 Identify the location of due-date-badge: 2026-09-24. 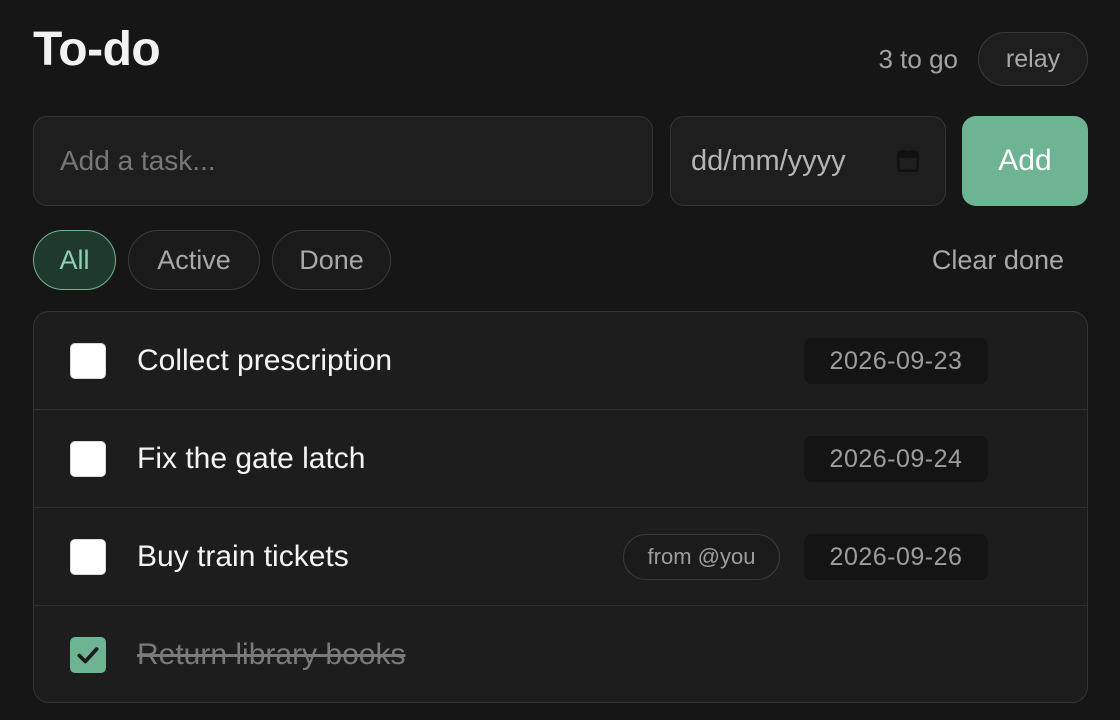
(896, 459).